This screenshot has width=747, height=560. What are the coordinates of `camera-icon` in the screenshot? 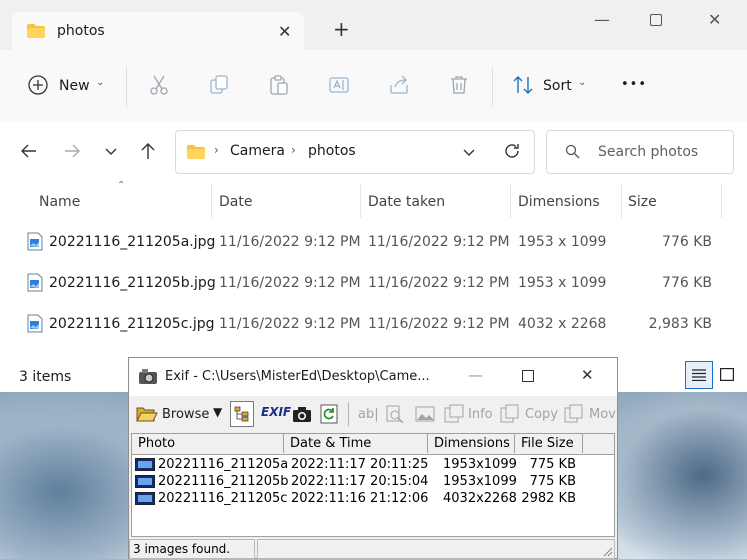 It's located at (302, 414).